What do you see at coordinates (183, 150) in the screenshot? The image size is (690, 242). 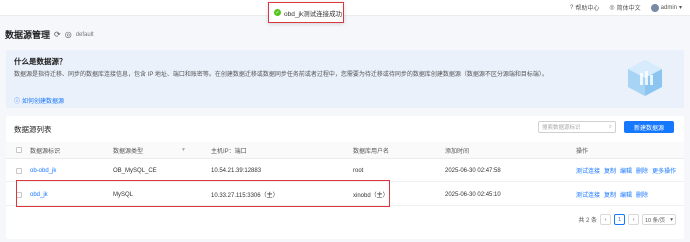 I see `filter-icon: ▼` at bounding box center [183, 150].